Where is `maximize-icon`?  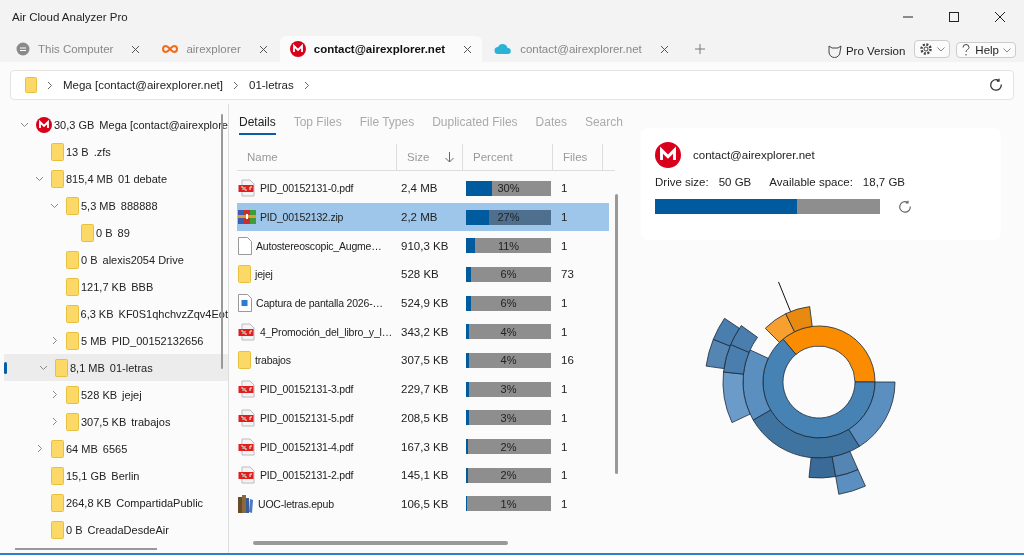 maximize-icon is located at coordinates (954, 17).